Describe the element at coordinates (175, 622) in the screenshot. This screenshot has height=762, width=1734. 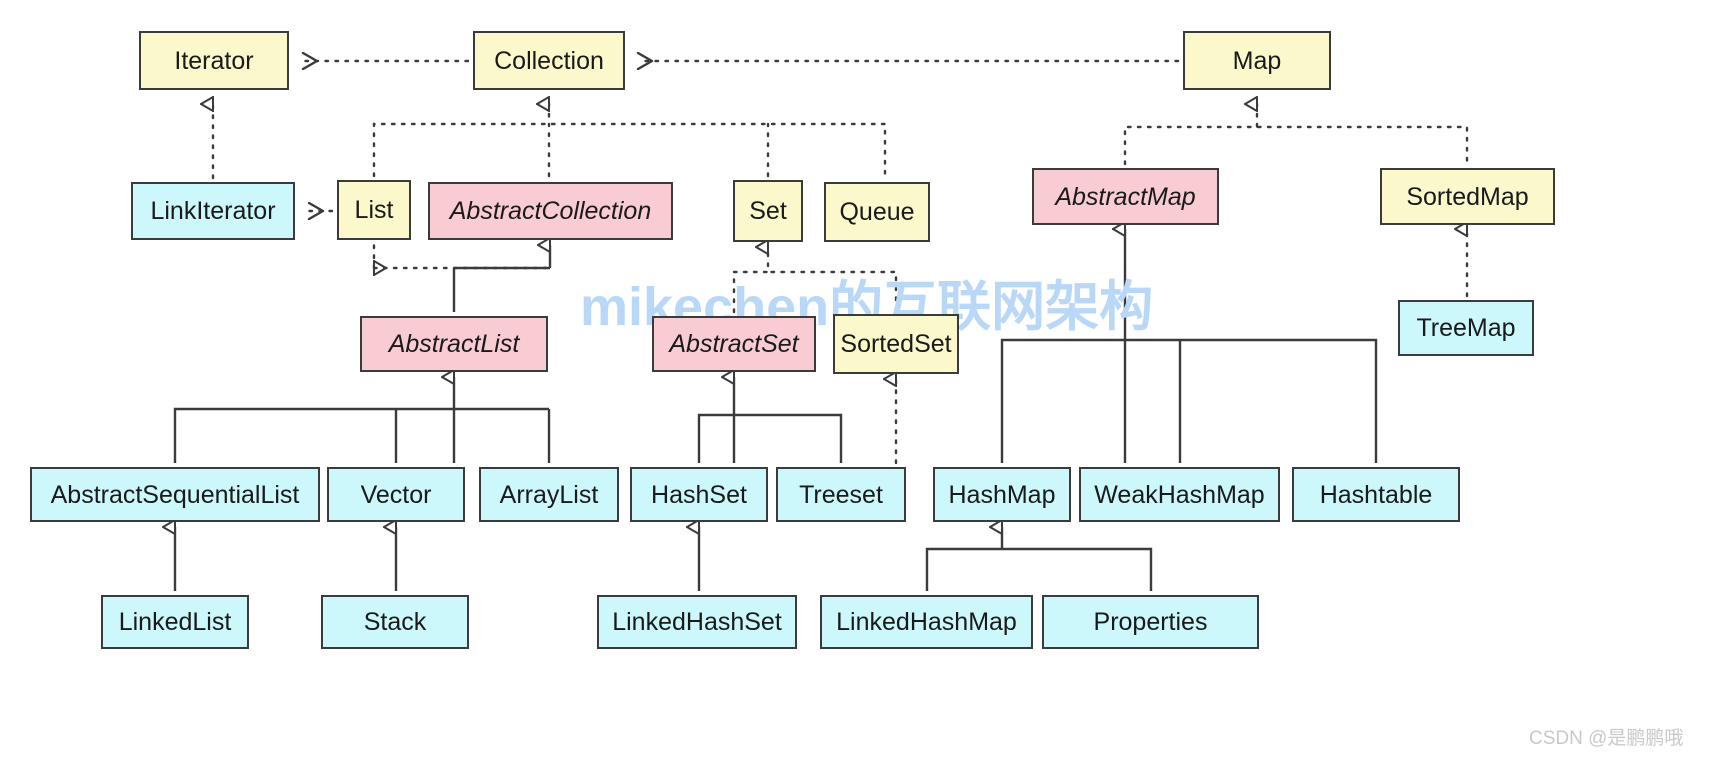
I see `class-node-linkedlist: LinkedList` at that location.